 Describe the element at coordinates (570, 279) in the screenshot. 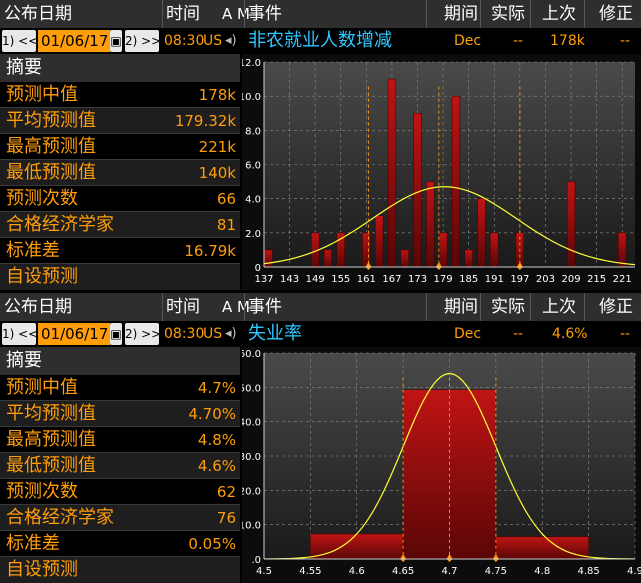

I see `x-tick-label: 209` at that location.